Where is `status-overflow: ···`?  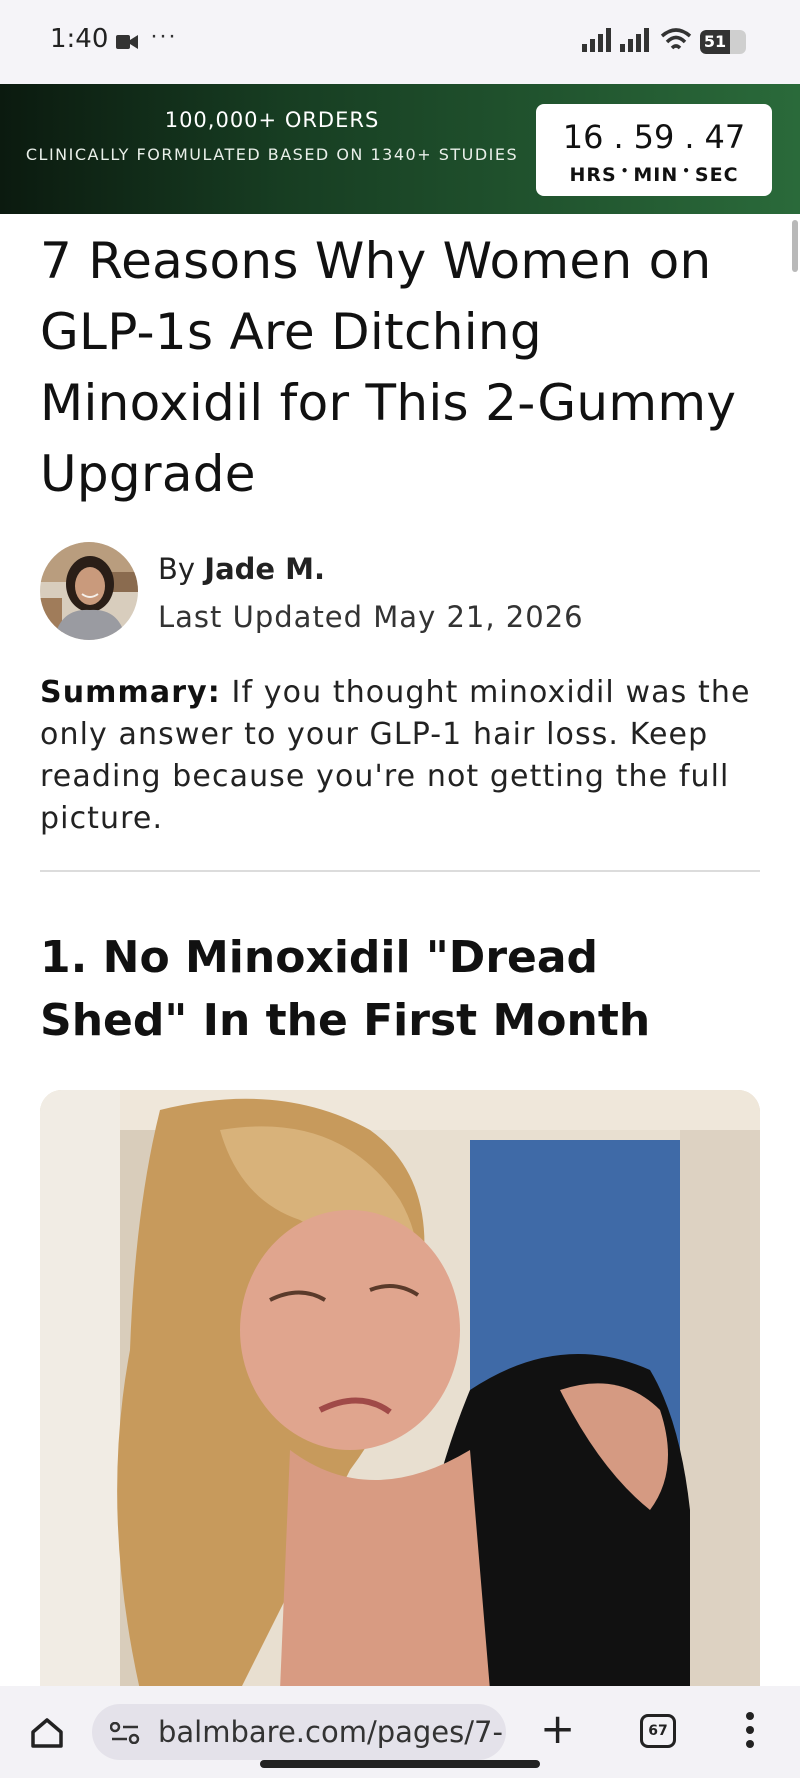
status-overflow: ··· is located at coordinates (163, 35).